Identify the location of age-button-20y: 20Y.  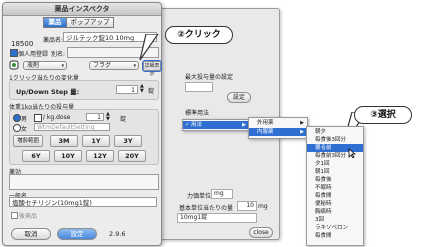
(132, 156).